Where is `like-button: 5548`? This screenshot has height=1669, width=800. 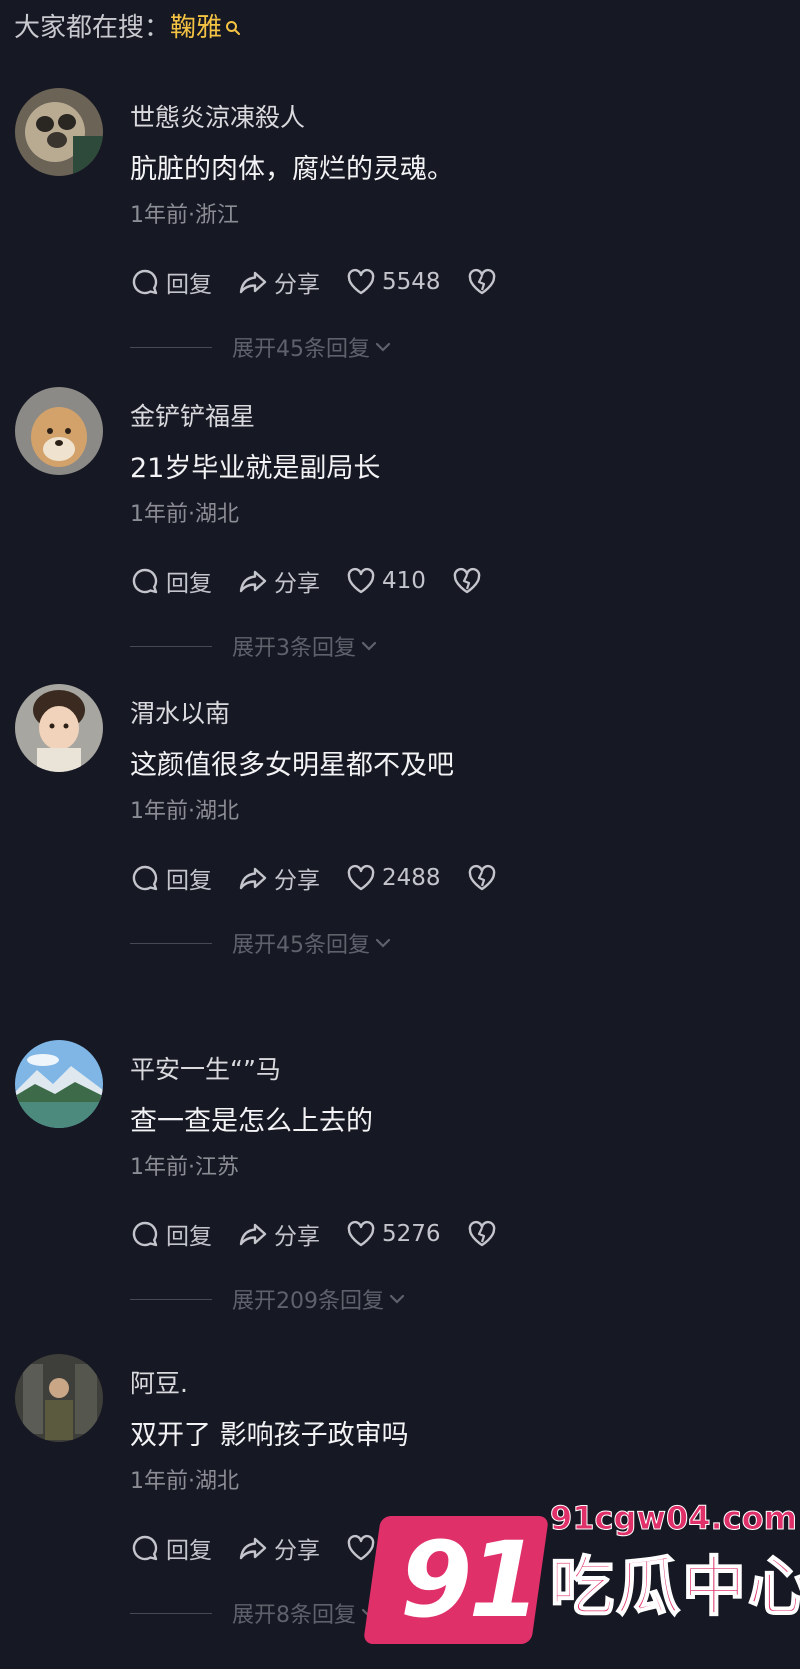 like-button: 5548 is located at coordinates (393, 282).